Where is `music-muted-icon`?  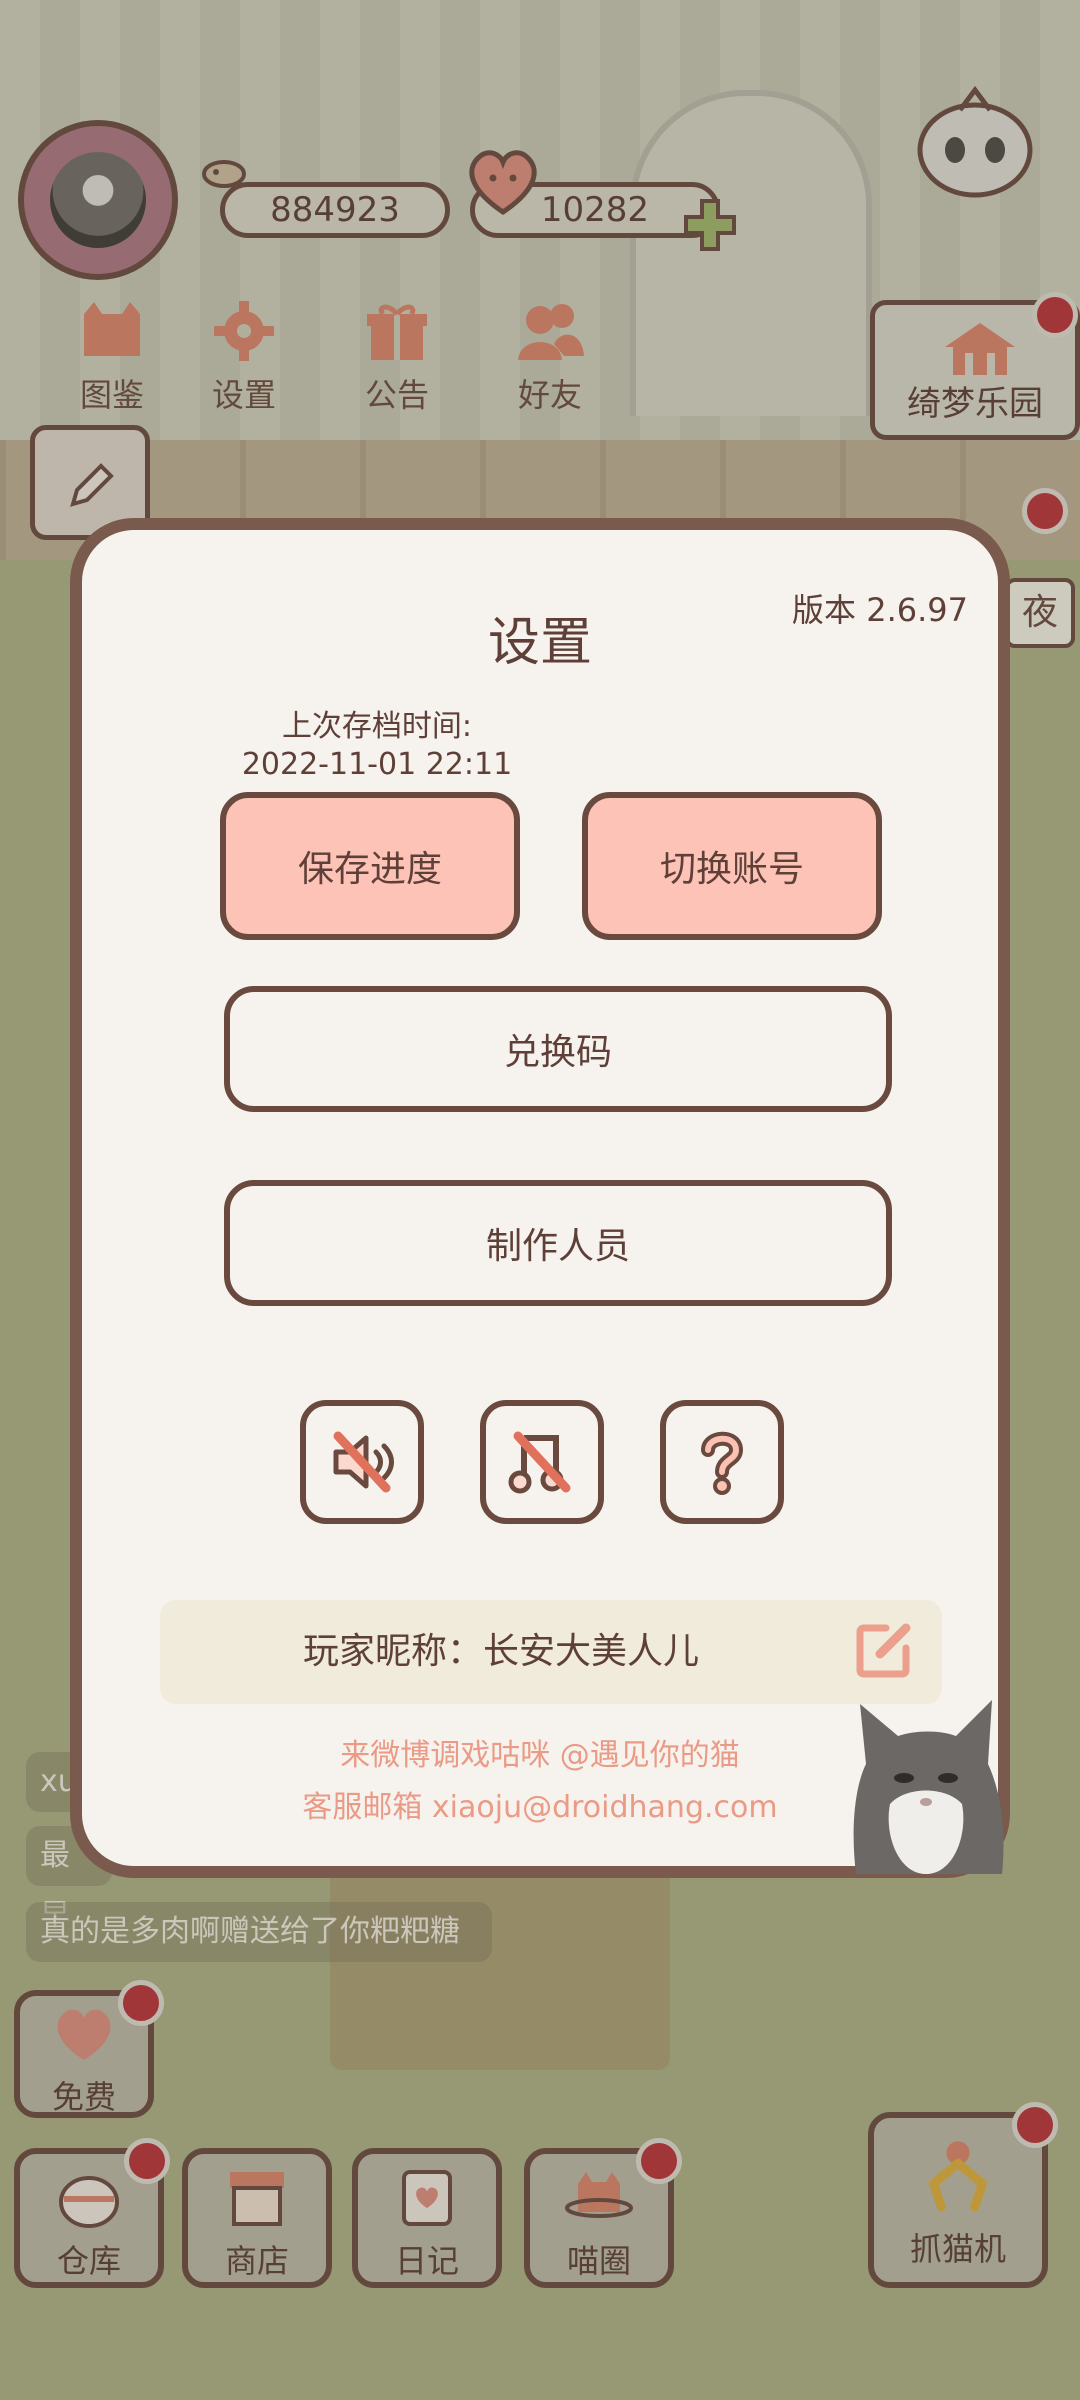 music-muted-icon is located at coordinates (539, 1462).